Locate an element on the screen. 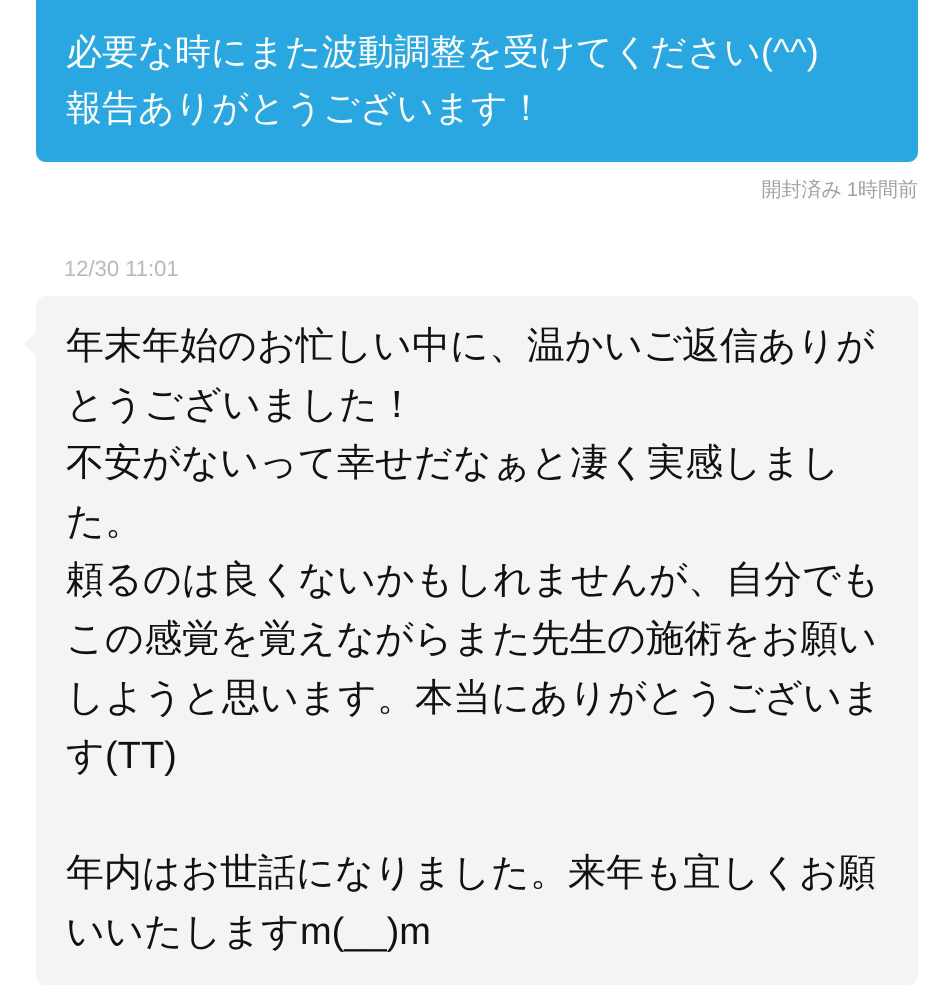 The width and height of the screenshot is (936, 997). message-text: 年内はお世話になりました。来年も宜しくお願いいたしますm(__)m is located at coordinates (471, 903).